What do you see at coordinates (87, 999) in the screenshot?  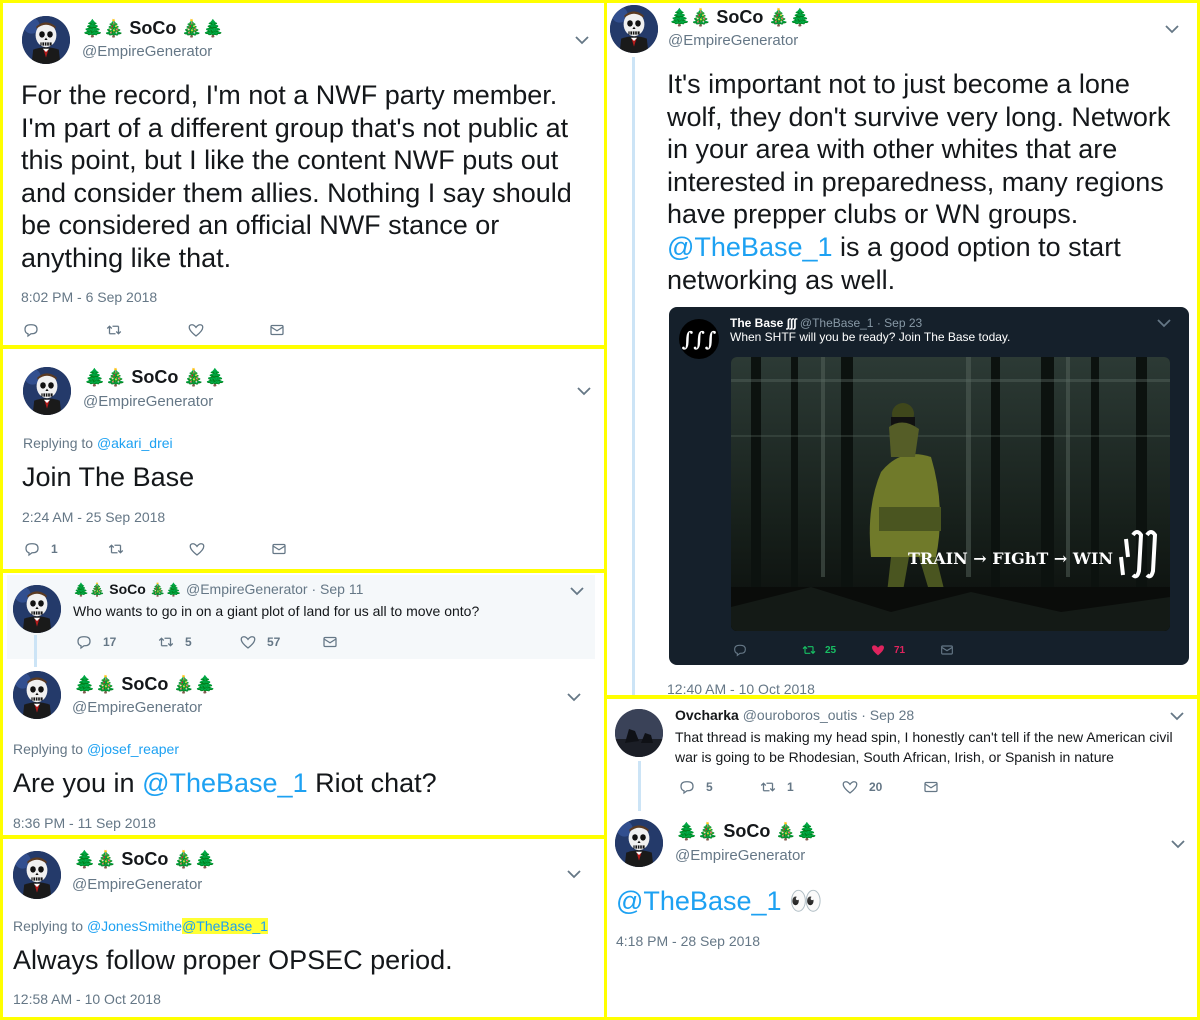 I see `timestamp: 12:58 AM - 10 Oct 2018` at bounding box center [87, 999].